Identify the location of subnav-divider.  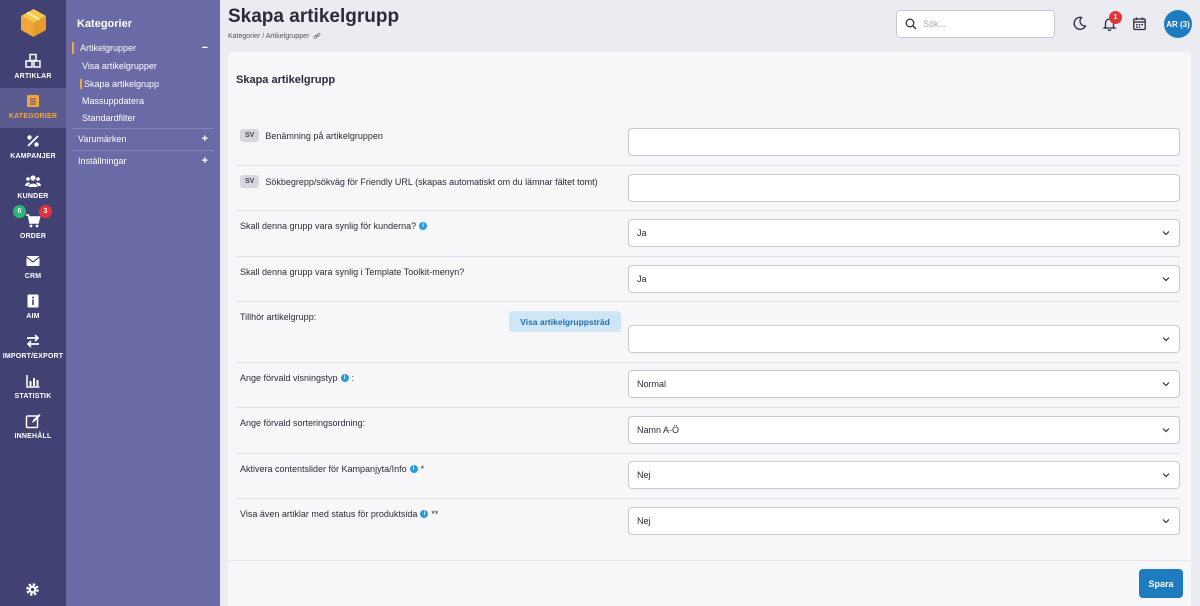
(143, 150).